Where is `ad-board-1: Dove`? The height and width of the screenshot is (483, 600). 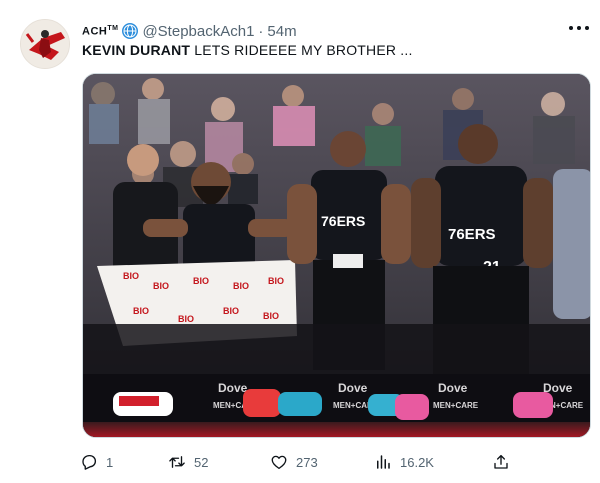 ad-board-1: Dove is located at coordinates (233, 388).